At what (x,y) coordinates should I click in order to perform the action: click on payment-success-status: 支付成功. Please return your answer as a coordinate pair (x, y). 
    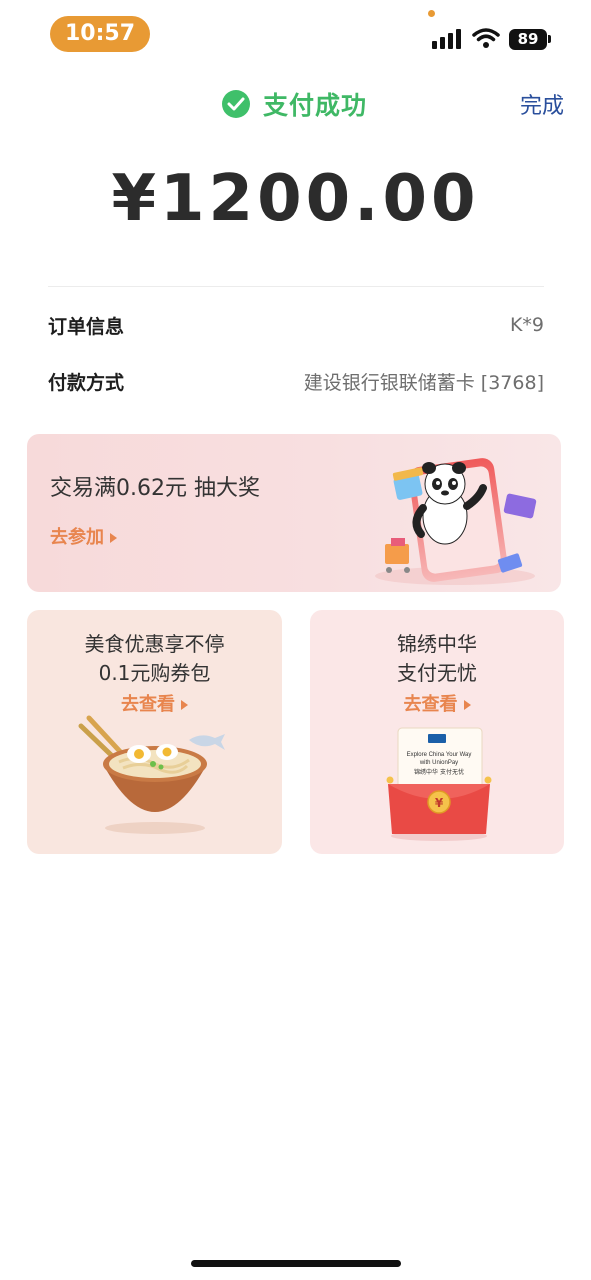
    Looking at the image, I should click on (294, 104).